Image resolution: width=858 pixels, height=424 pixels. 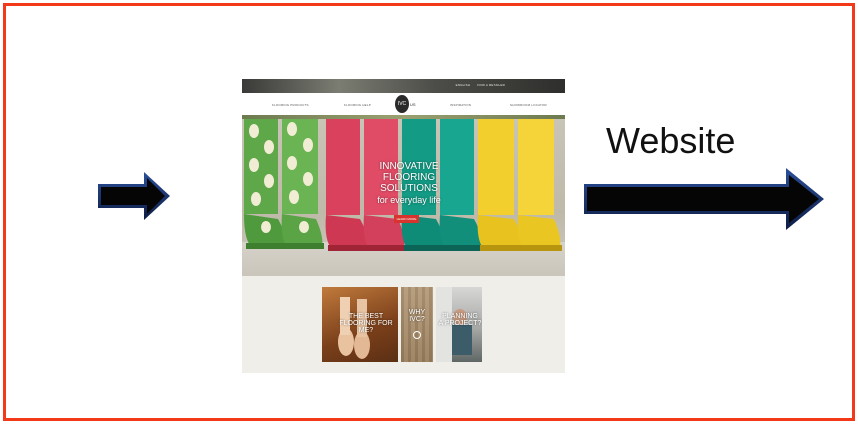 I want to click on tile3-line2: A PROJECT?, so click(x=460, y=323).